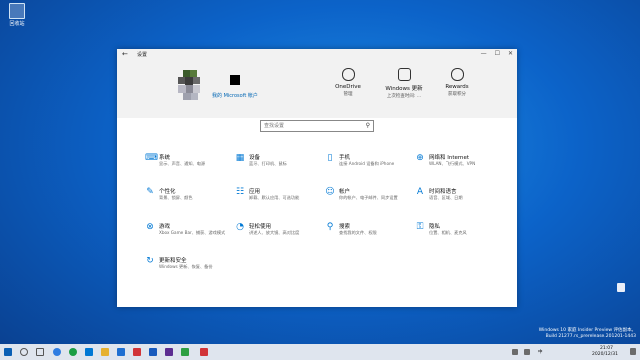 The width and height of the screenshot is (640, 360). I want to click on category-accounts: ☺ 帐户 你的帐户、电子邮件、同步设置, so click(367, 199).